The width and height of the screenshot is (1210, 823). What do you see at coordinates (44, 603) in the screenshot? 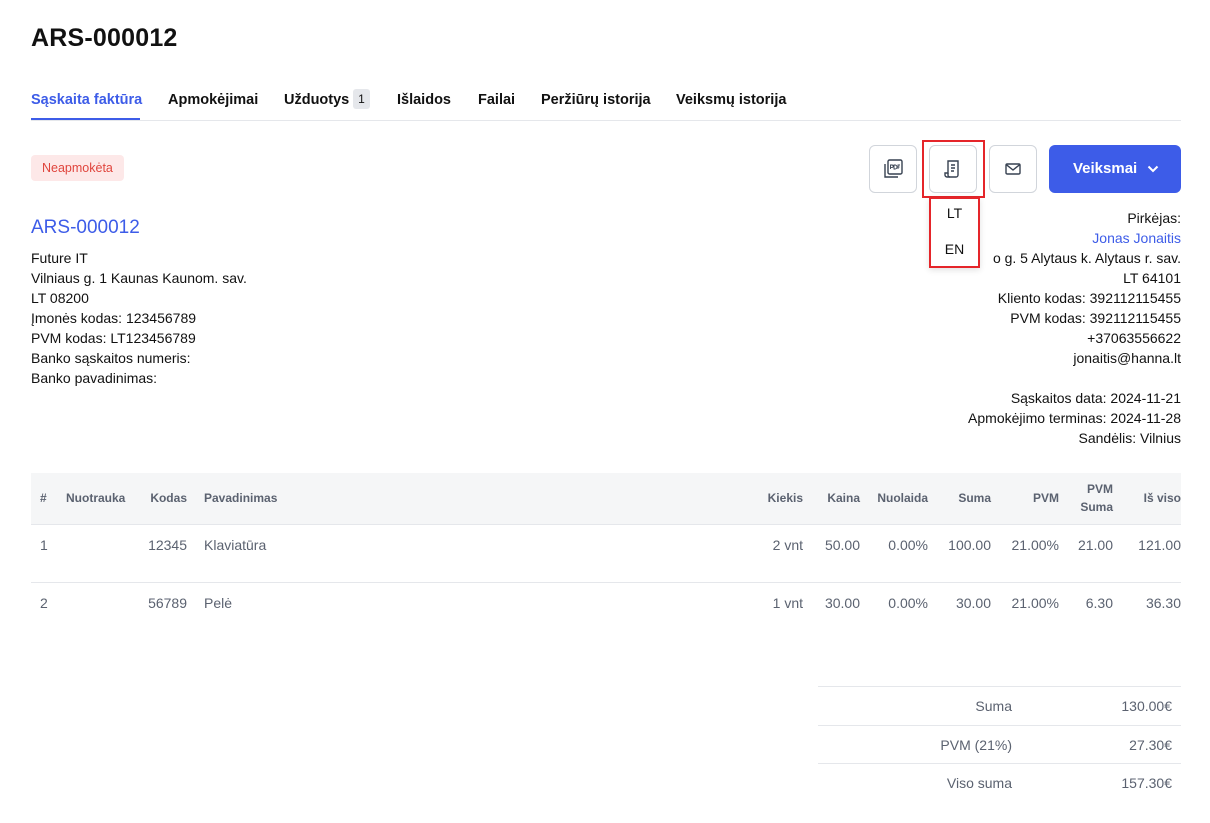
I see `row-number: 2` at bounding box center [44, 603].